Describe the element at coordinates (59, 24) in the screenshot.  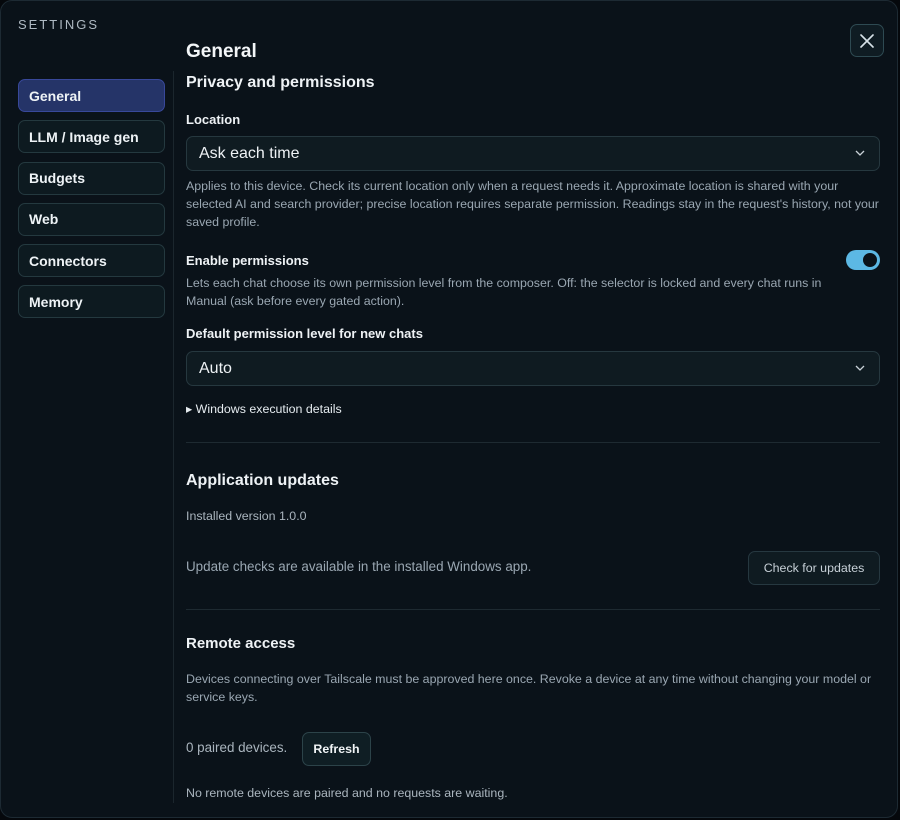
I see `settings-heading: SETTINGS` at that location.